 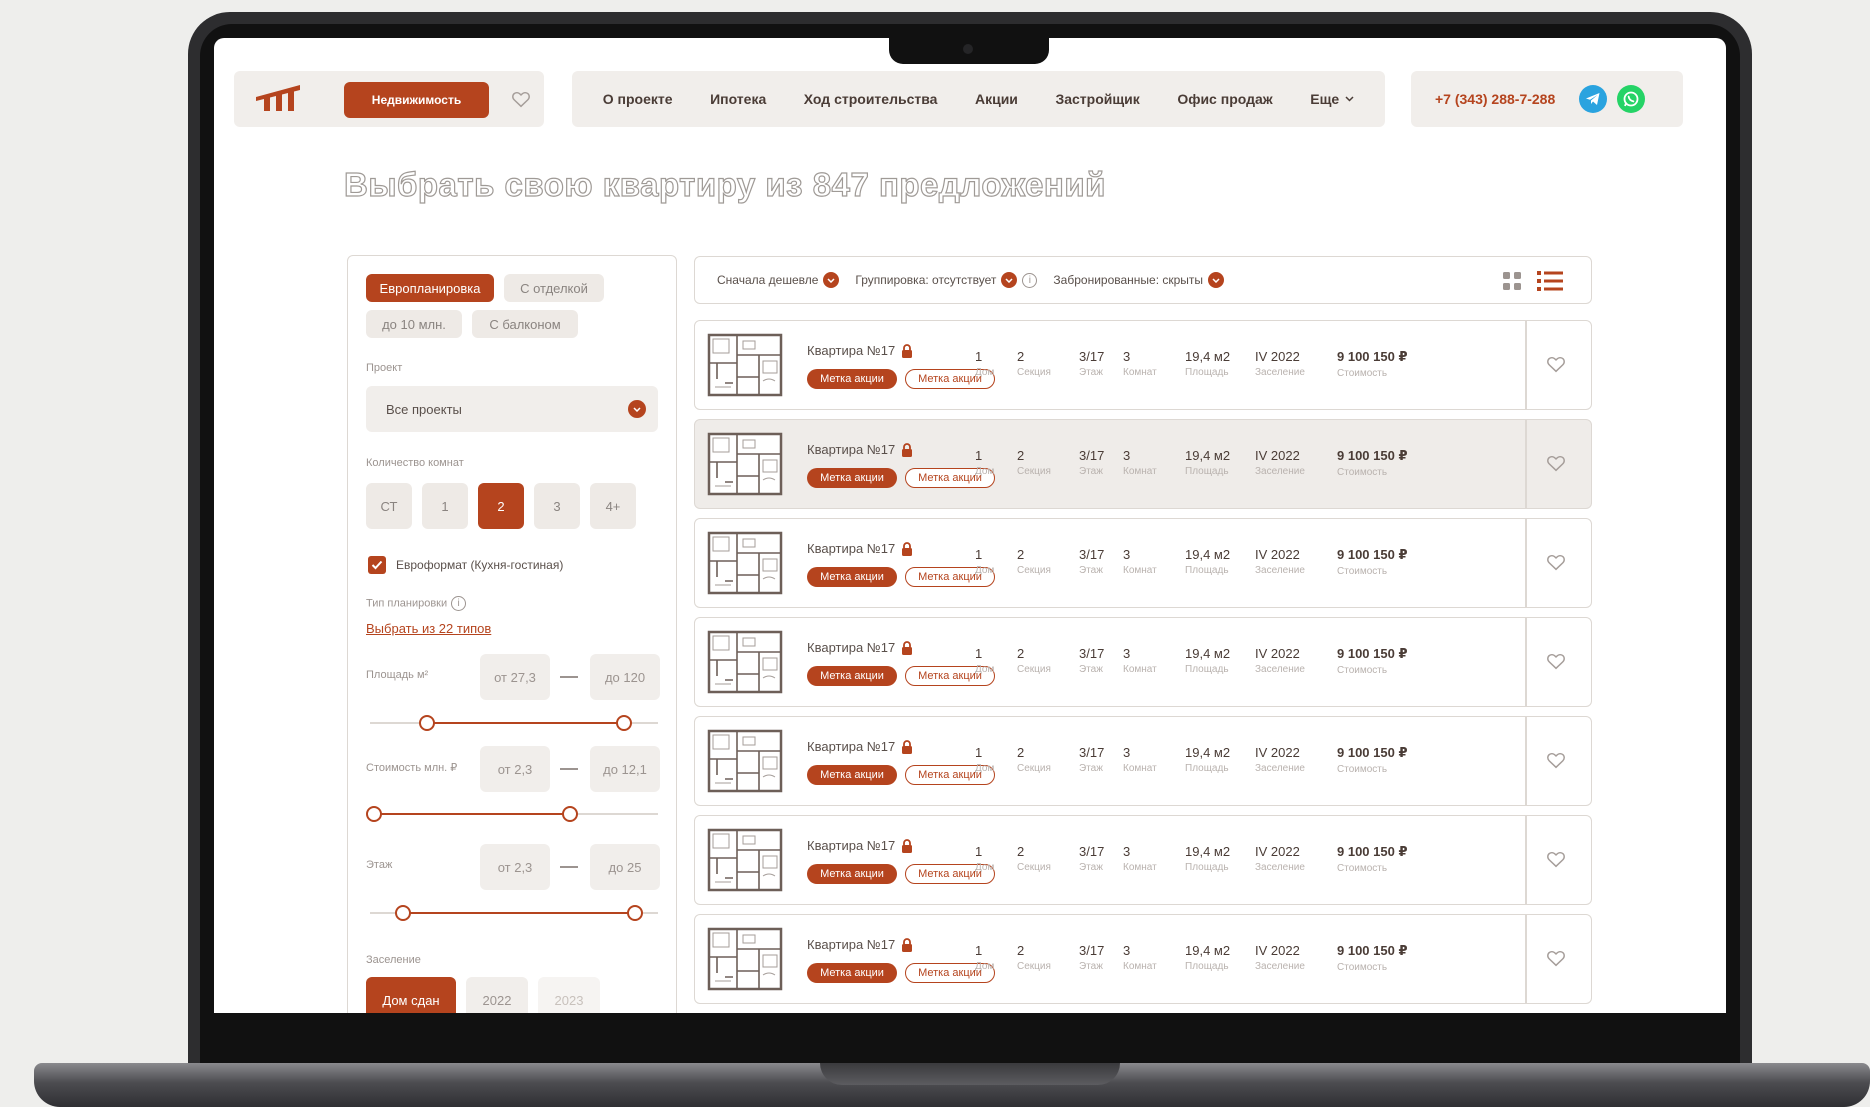 What do you see at coordinates (521, 99) in the screenshot?
I see `favorites-heart-icon` at bounding box center [521, 99].